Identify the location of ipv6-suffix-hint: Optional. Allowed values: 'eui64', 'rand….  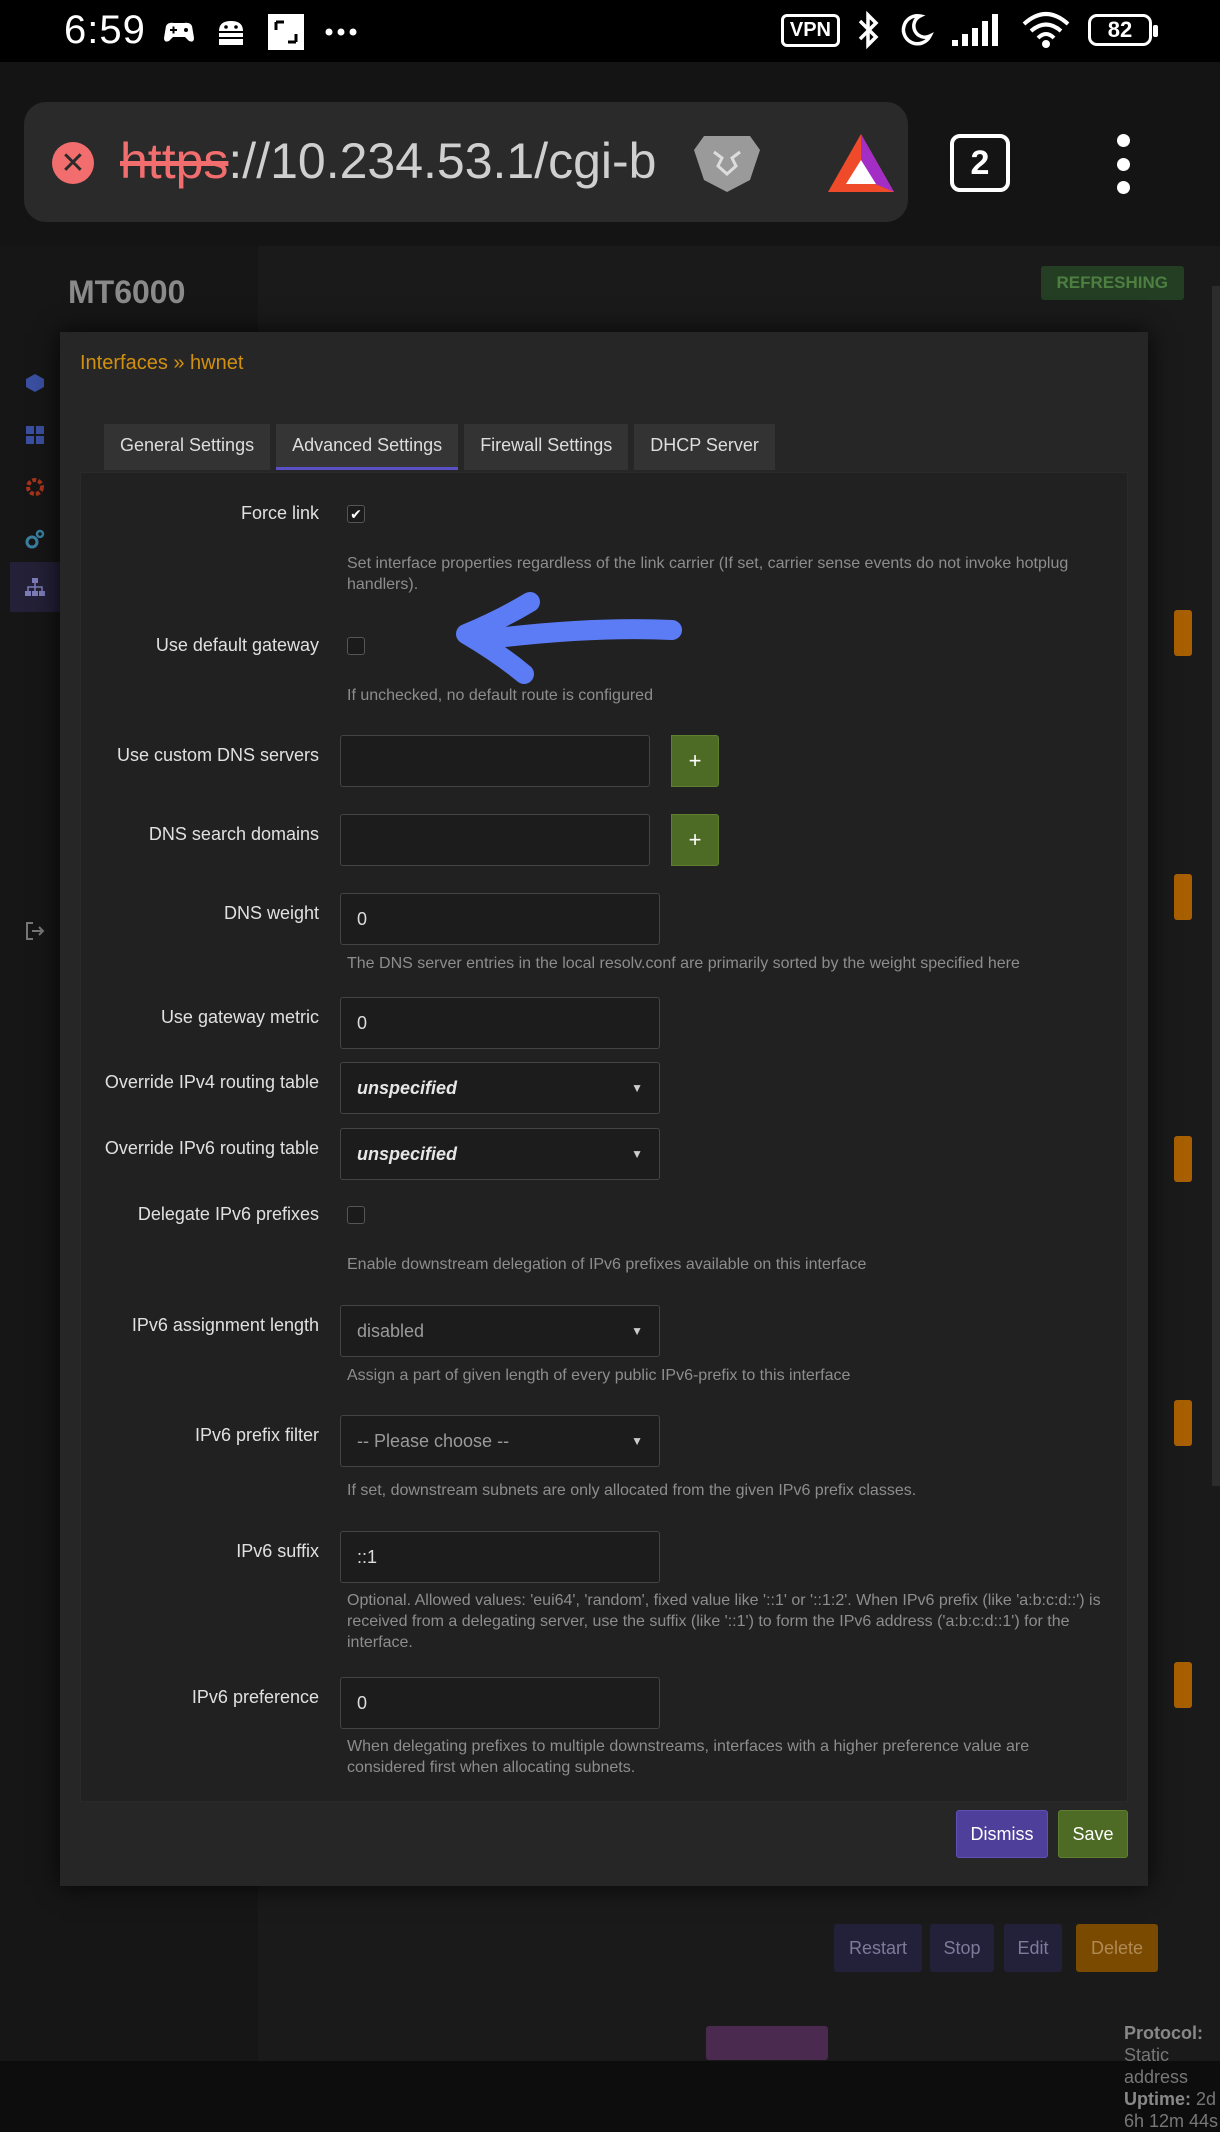
(724, 1621).